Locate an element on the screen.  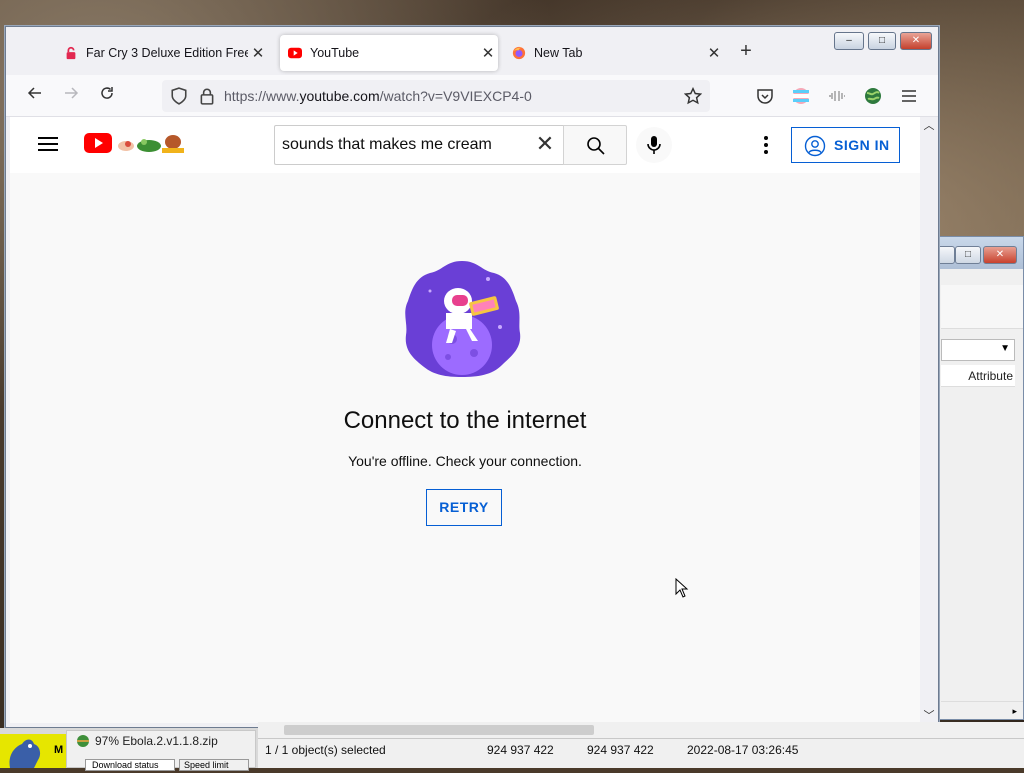
scroll-down-icon: ﹀ is located at coordinates (929, 715).